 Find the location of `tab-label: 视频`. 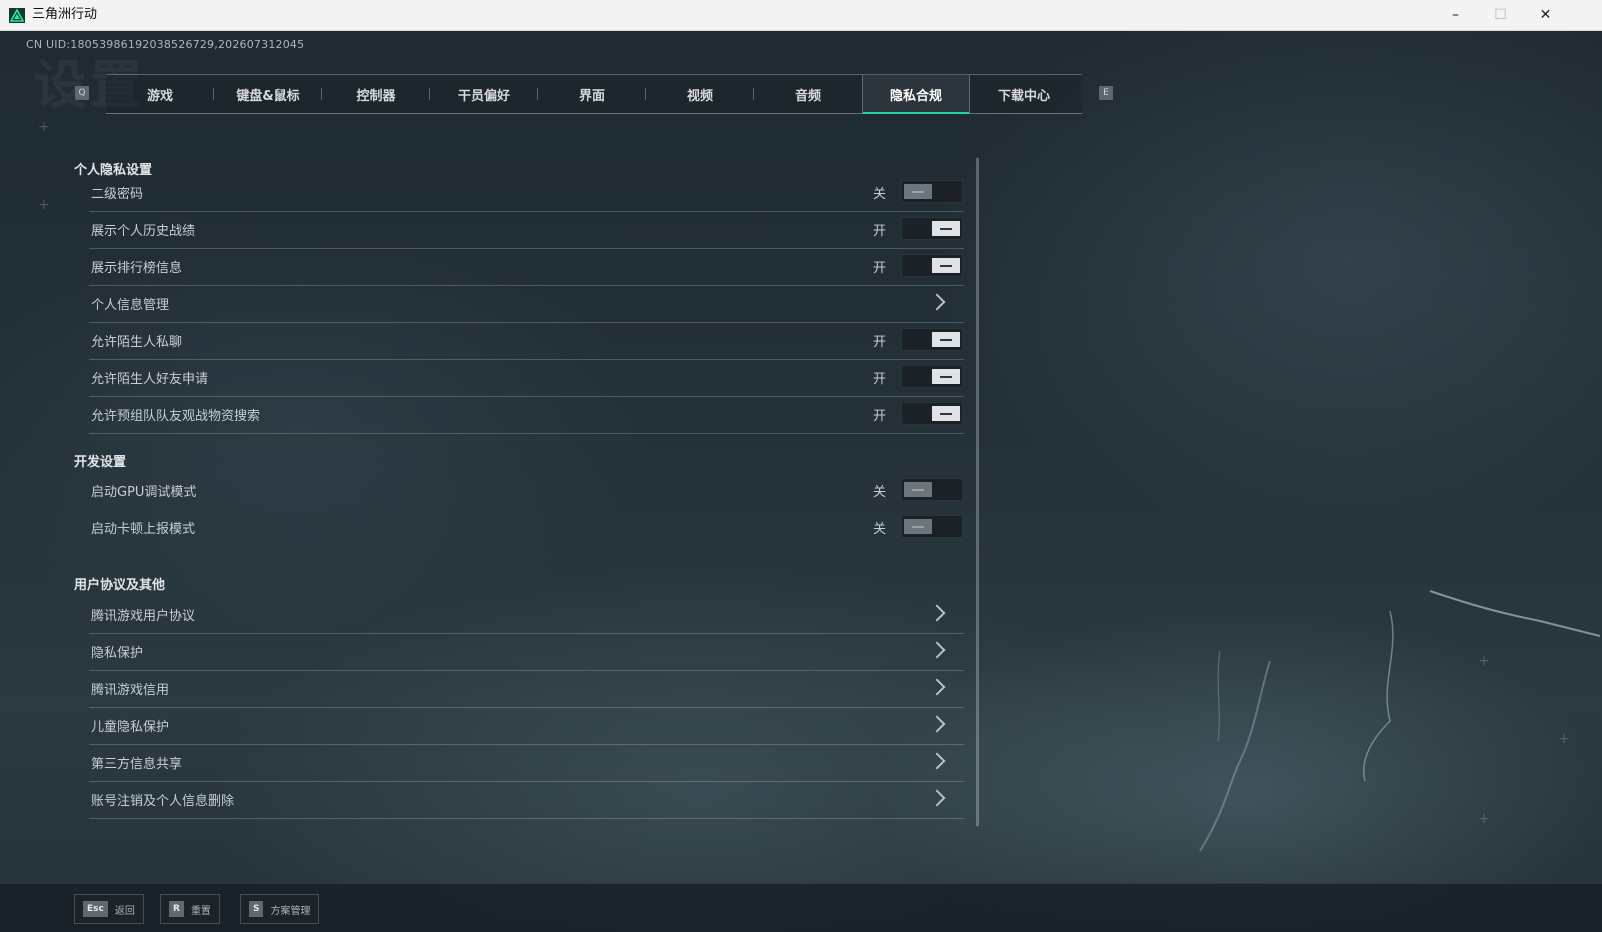

tab-label: 视频 is located at coordinates (699, 96).